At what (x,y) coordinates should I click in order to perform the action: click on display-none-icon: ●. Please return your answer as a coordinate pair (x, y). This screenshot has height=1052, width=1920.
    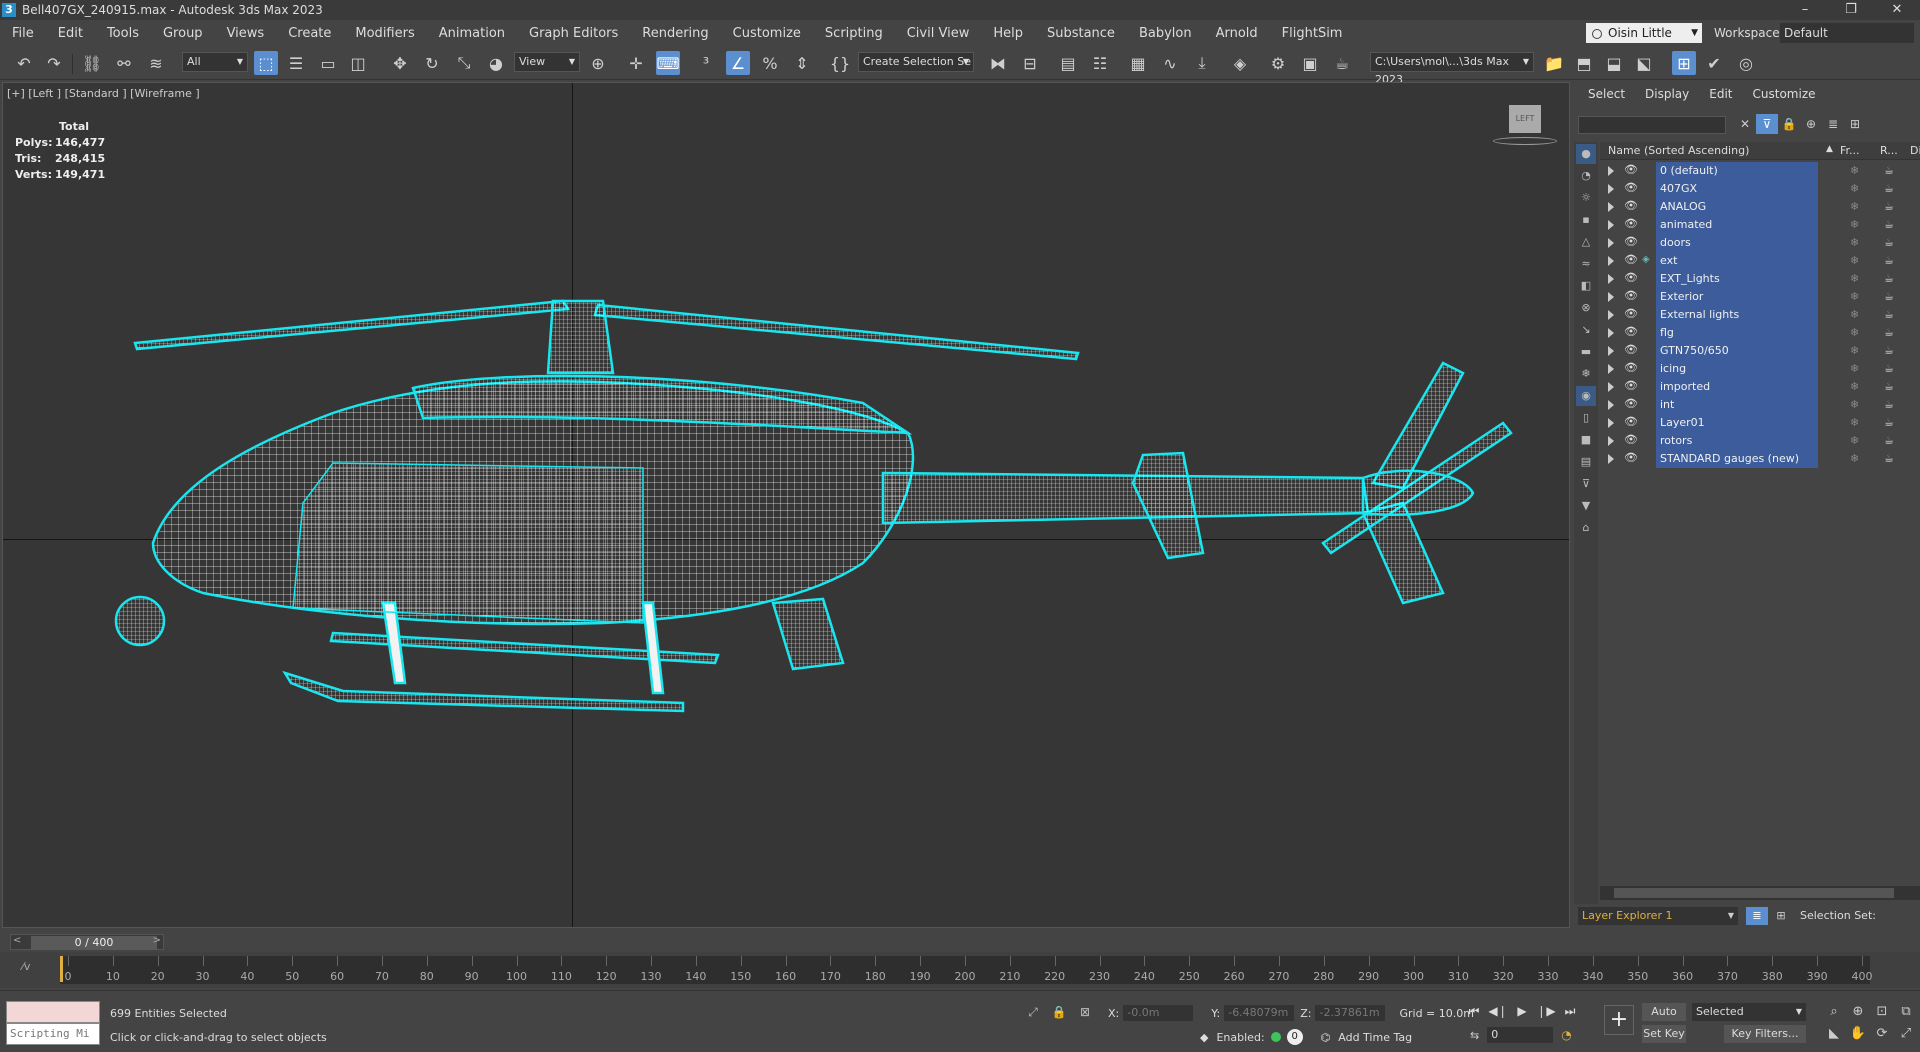
    Looking at the image, I should click on (1586, 154).